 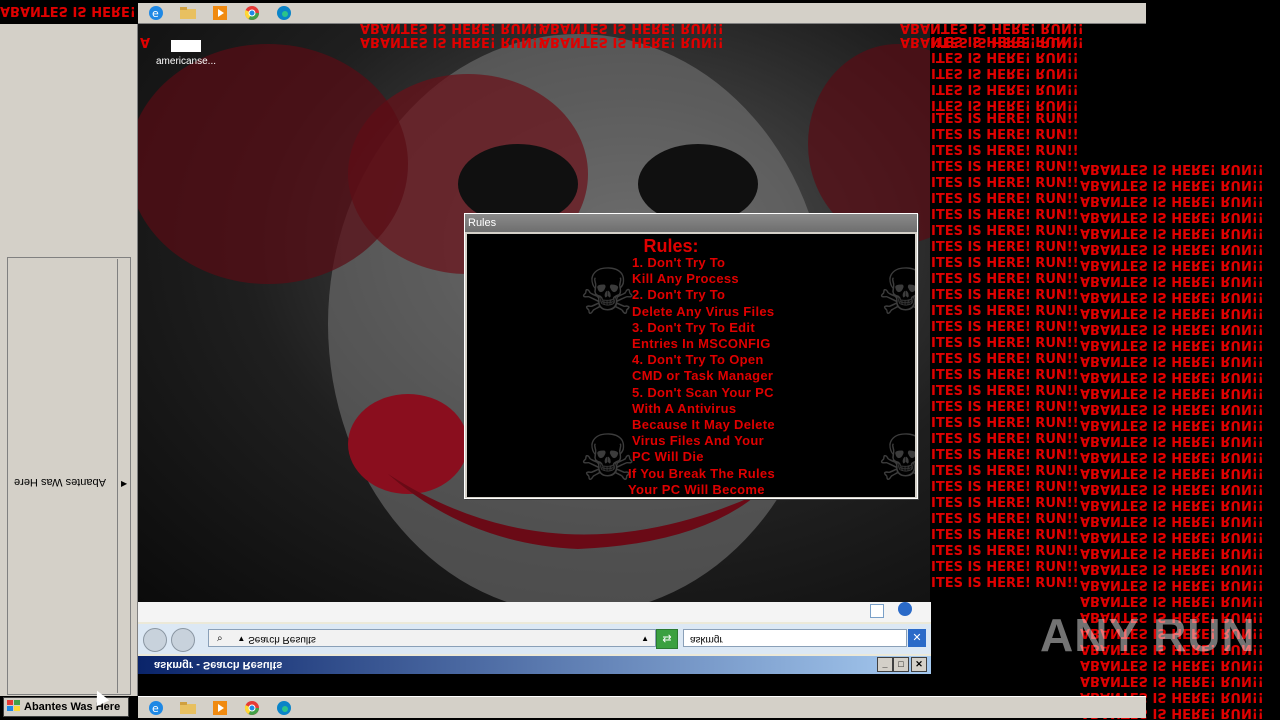 I want to click on rule-line: If You Break The Rules, so click(x=701, y=473).